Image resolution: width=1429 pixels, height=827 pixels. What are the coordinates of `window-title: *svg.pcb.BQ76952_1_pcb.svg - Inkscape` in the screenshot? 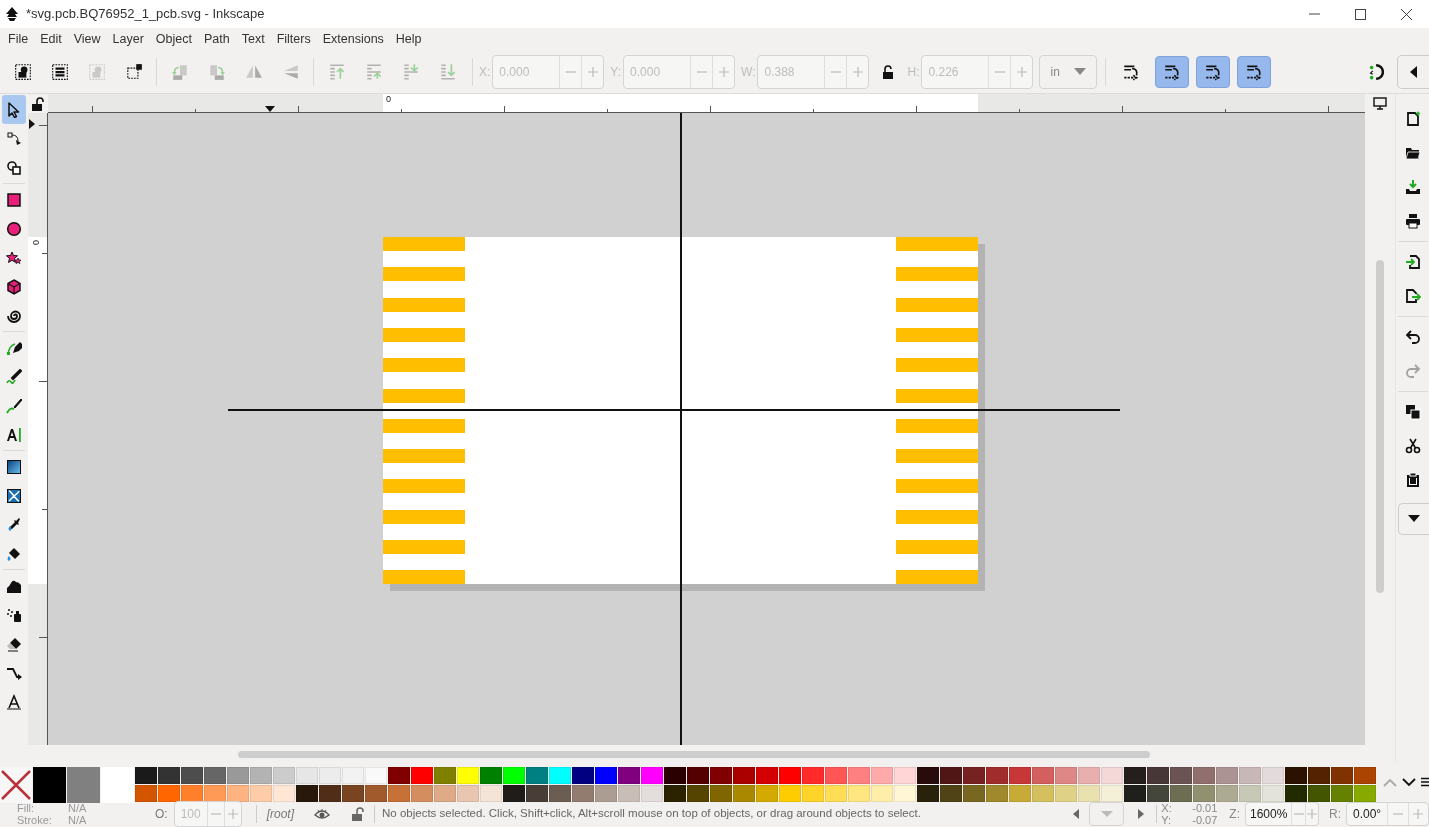 It's located at (145, 14).